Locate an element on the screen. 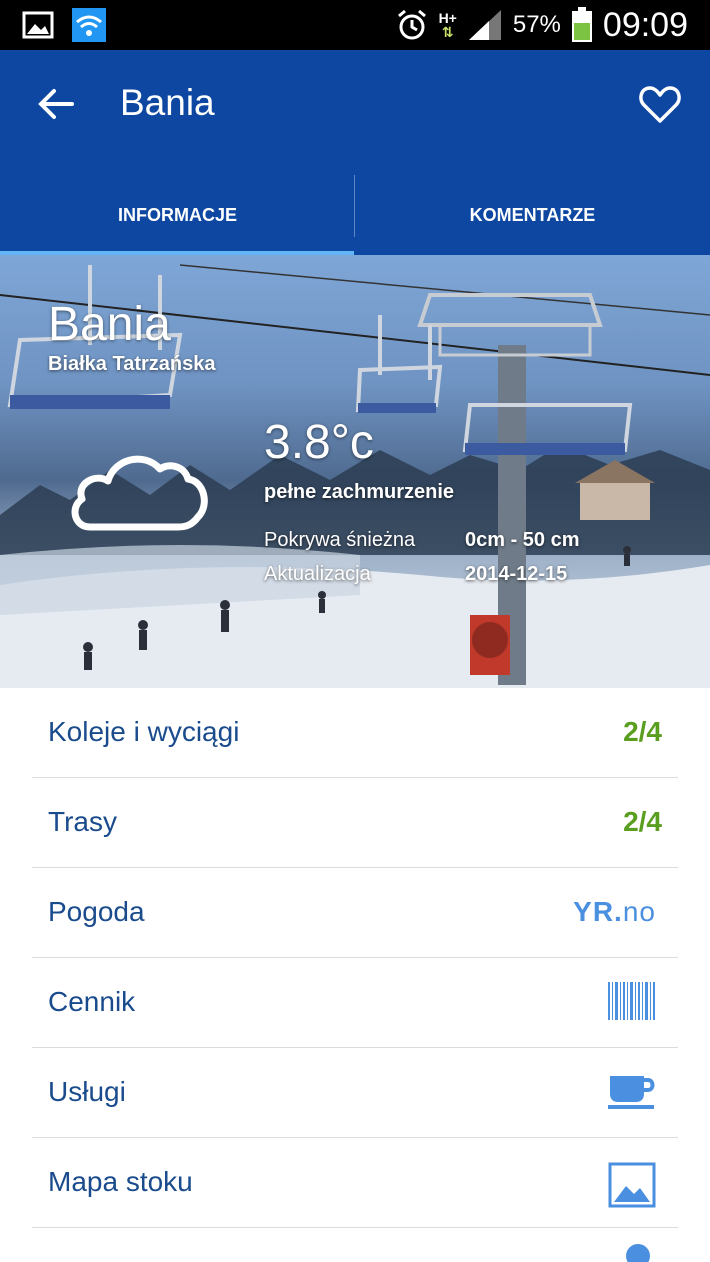  heart-outline-icon is located at coordinates (660, 104).